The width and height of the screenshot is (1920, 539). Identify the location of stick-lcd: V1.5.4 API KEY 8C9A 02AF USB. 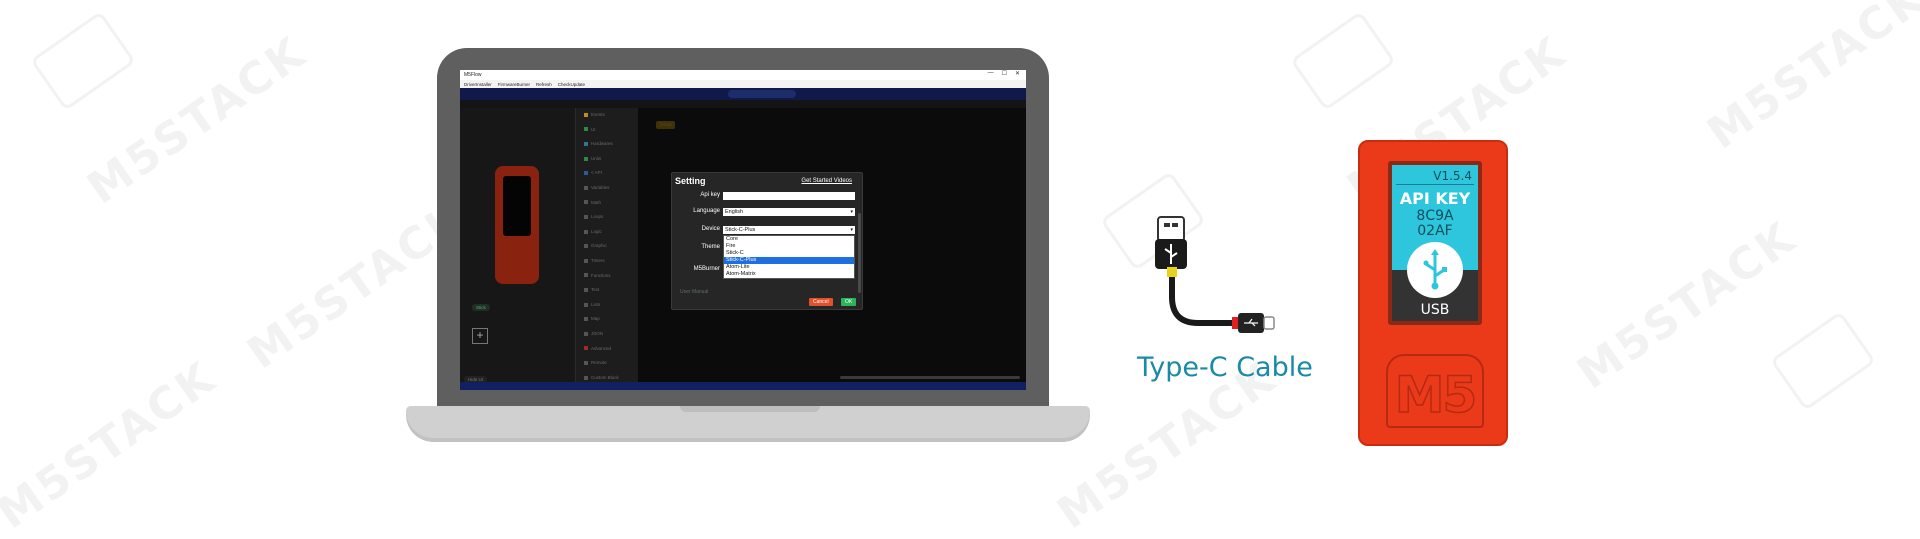
(1435, 243).